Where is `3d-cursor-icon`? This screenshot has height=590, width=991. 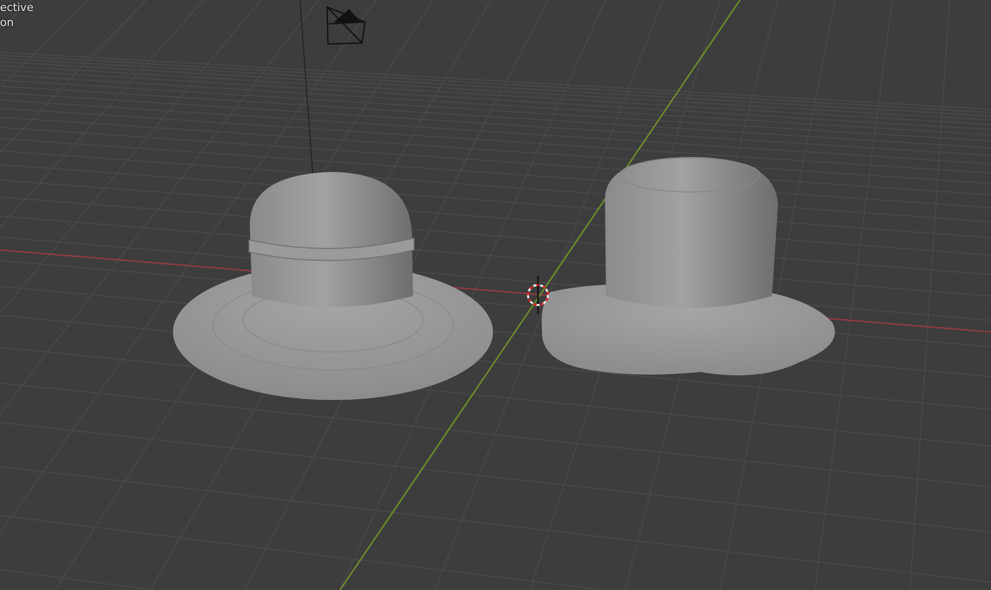 3d-cursor-icon is located at coordinates (538, 295).